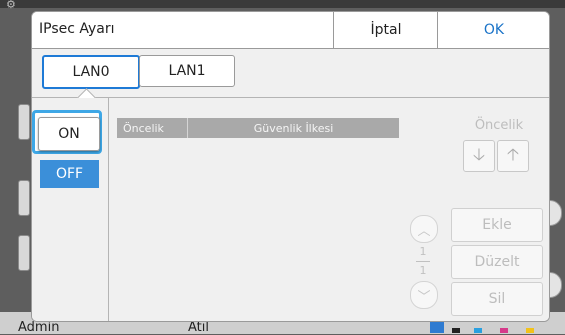 This screenshot has height=335, width=565. What do you see at coordinates (11, 5) in the screenshot?
I see `gear-icon: ⚙` at bounding box center [11, 5].